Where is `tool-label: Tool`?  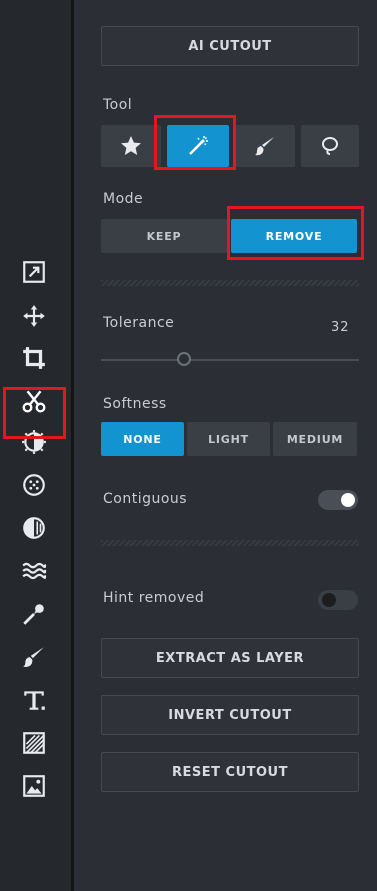 tool-label: Tool is located at coordinates (118, 105).